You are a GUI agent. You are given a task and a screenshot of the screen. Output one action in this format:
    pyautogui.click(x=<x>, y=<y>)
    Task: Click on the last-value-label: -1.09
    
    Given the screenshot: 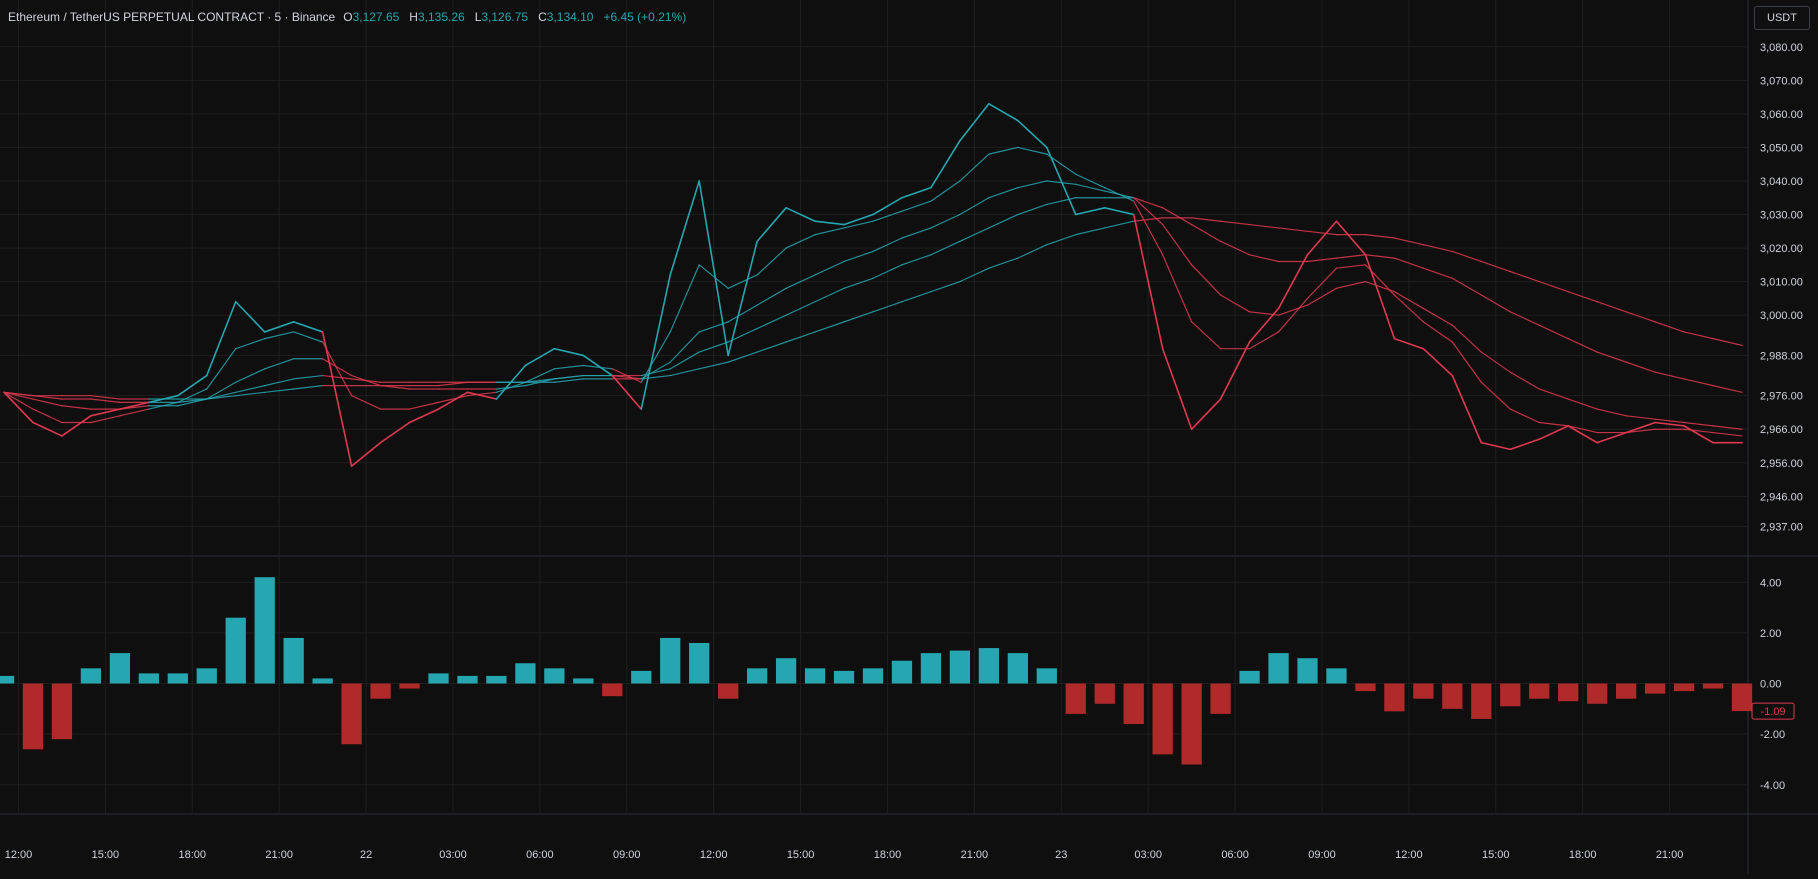 What is the action you would take?
    pyautogui.click(x=1772, y=712)
    